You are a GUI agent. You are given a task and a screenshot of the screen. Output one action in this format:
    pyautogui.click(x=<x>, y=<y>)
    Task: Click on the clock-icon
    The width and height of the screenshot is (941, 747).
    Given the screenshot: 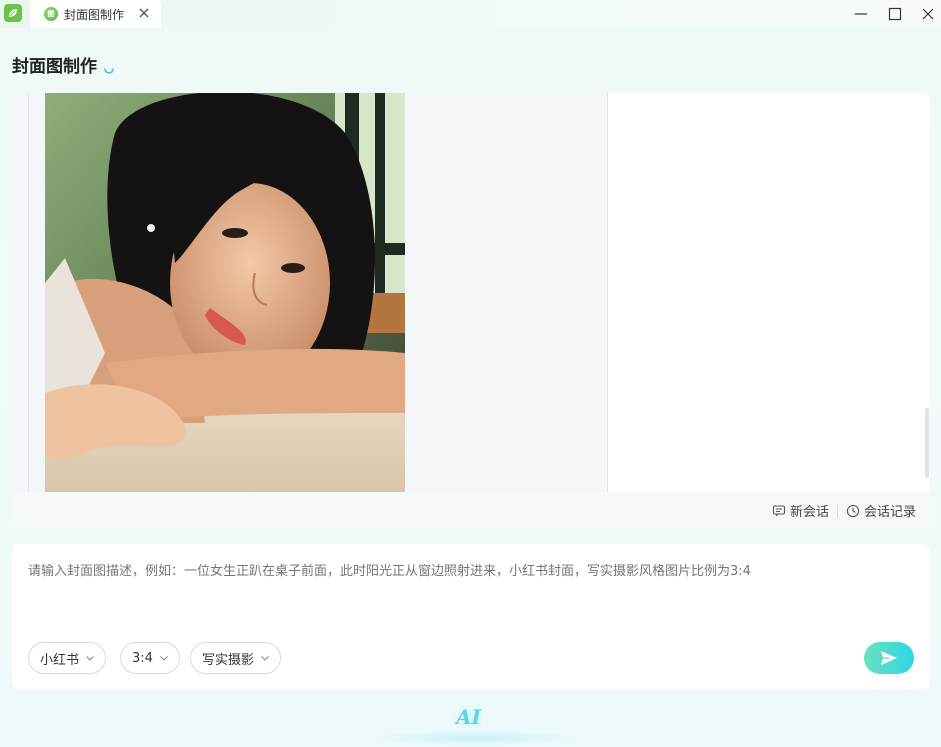 What is the action you would take?
    pyautogui.click(x=853, y=510)
    